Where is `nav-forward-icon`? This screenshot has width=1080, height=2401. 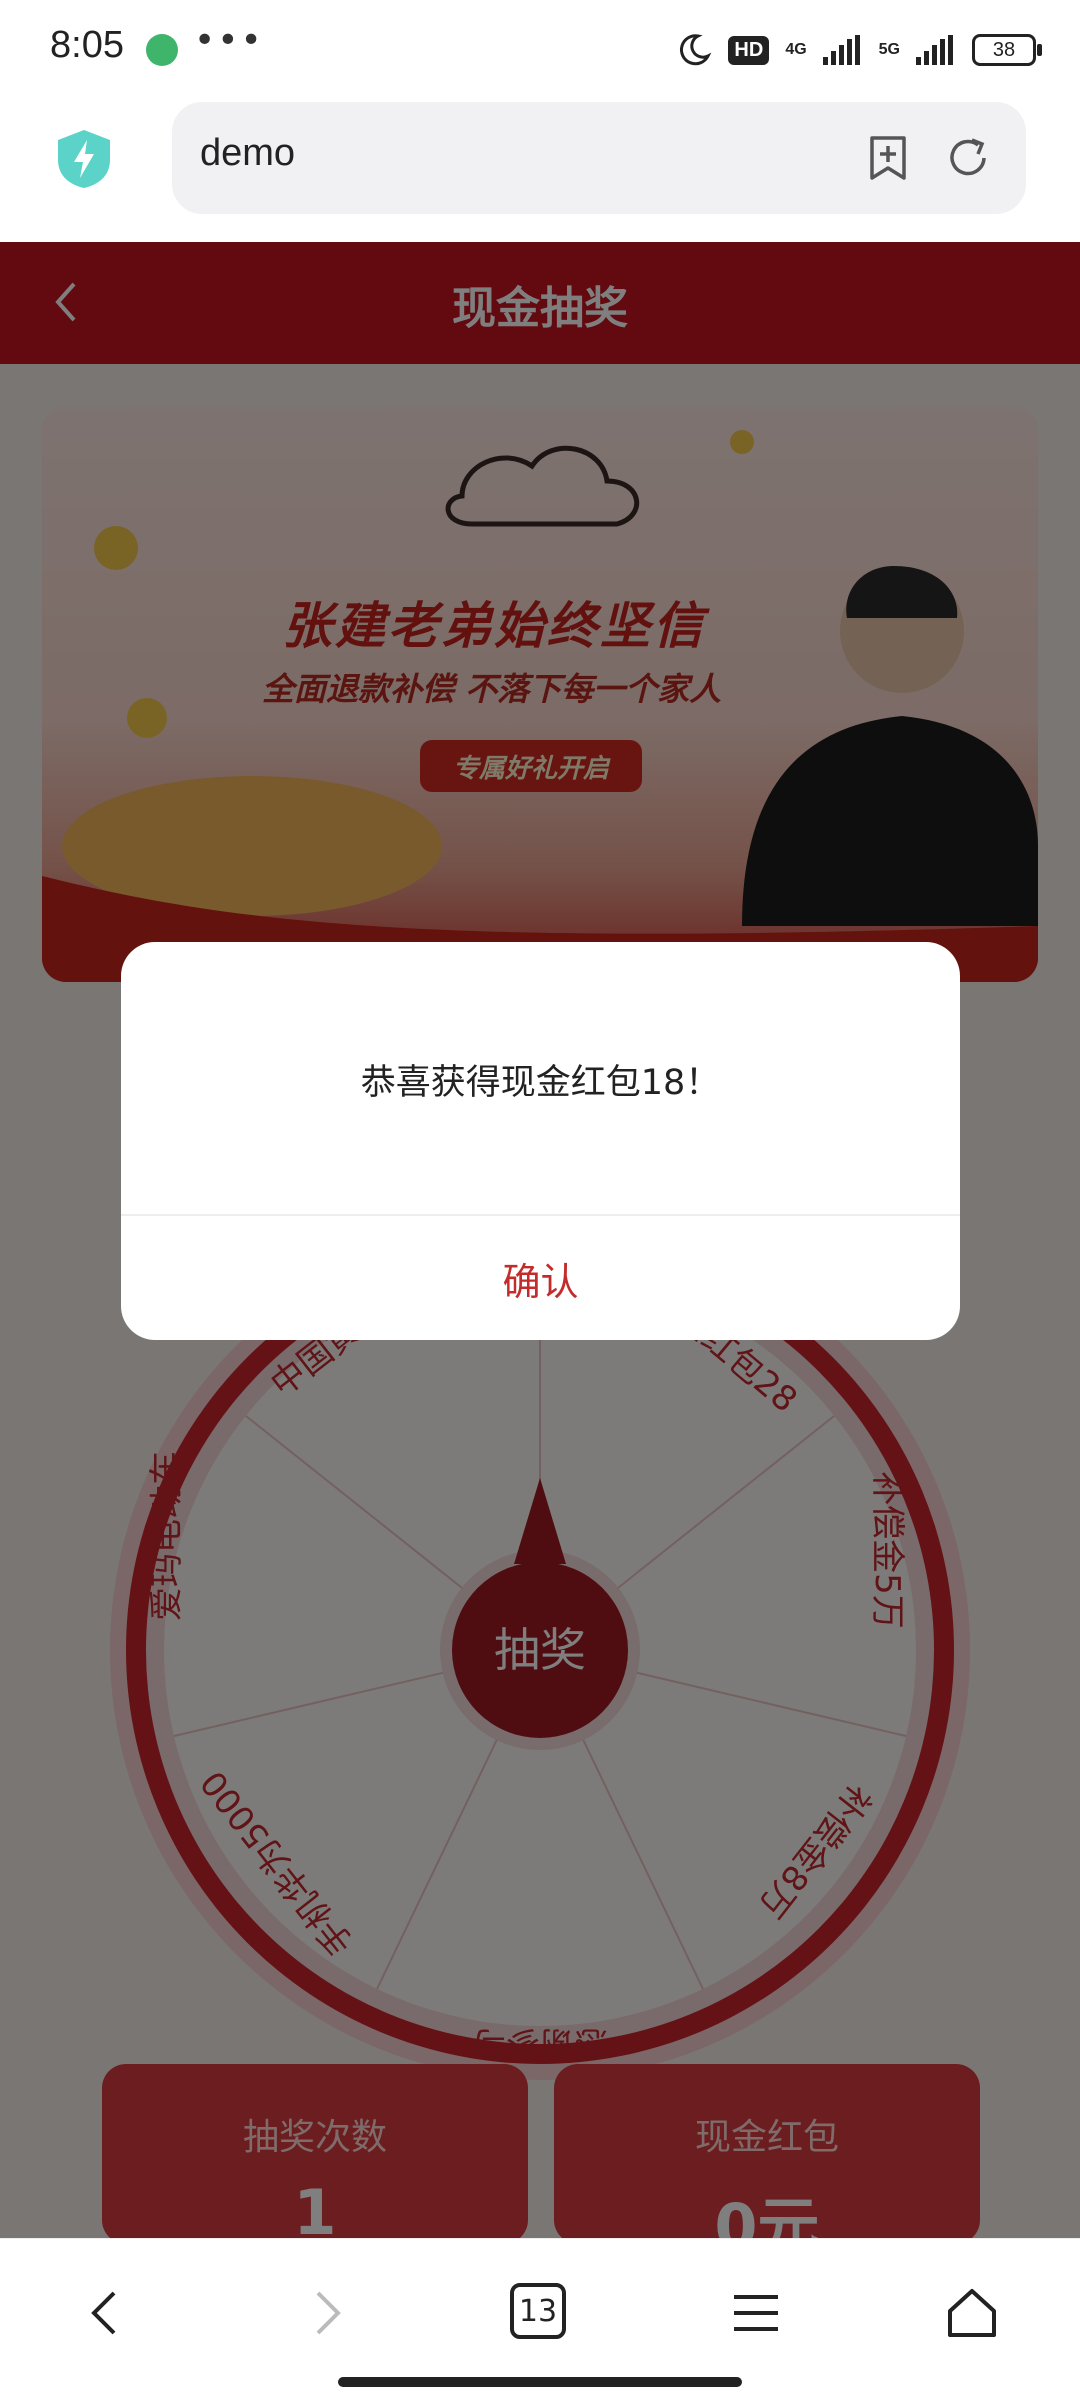
nav-forward-icon is located at coordinates (326, 2313).